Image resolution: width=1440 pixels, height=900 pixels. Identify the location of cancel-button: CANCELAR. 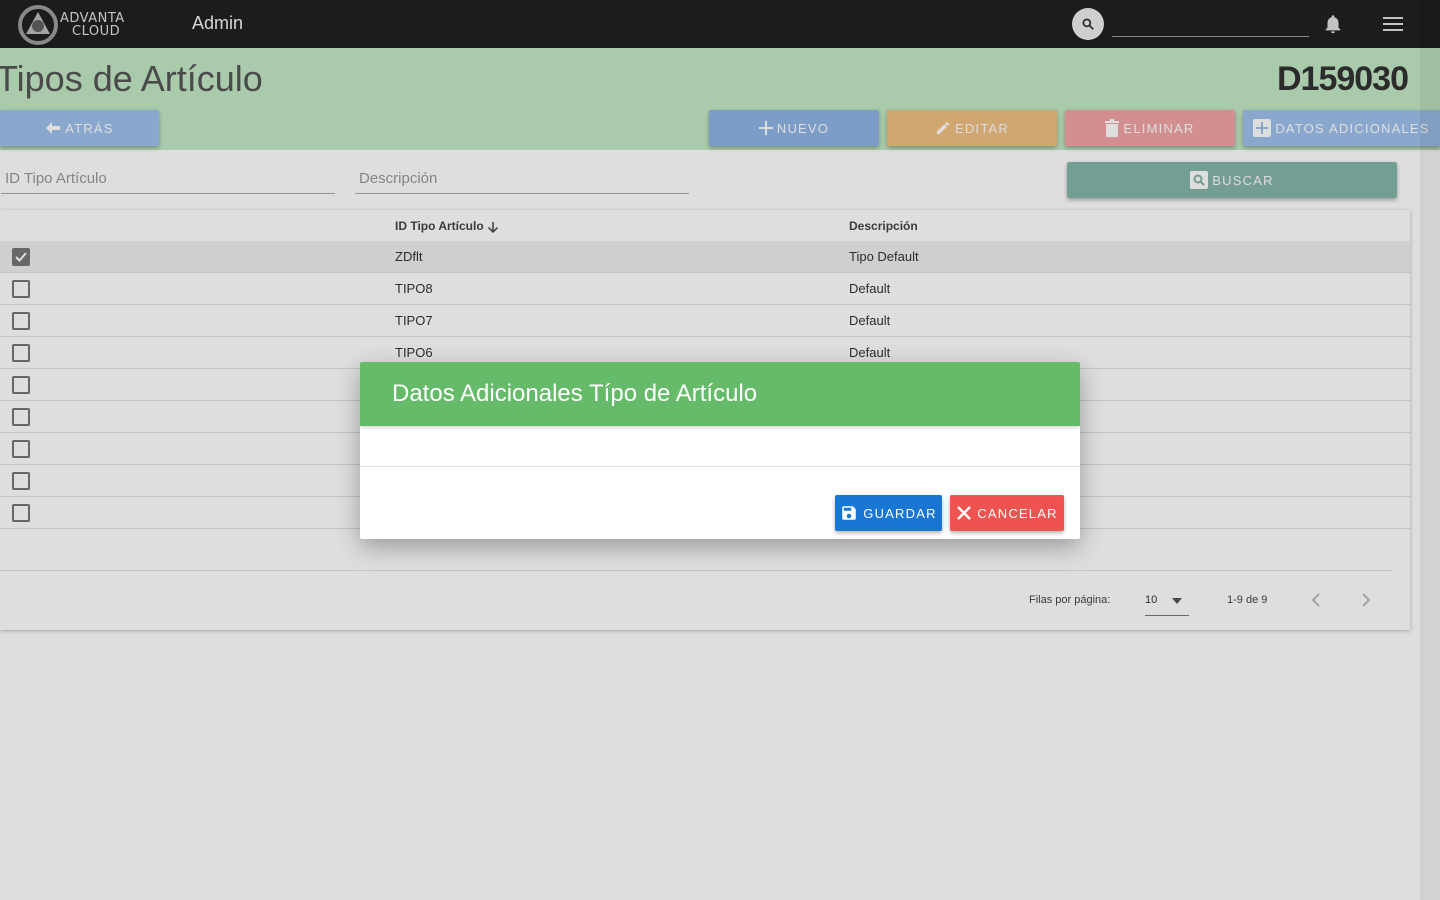
(1007, 513).